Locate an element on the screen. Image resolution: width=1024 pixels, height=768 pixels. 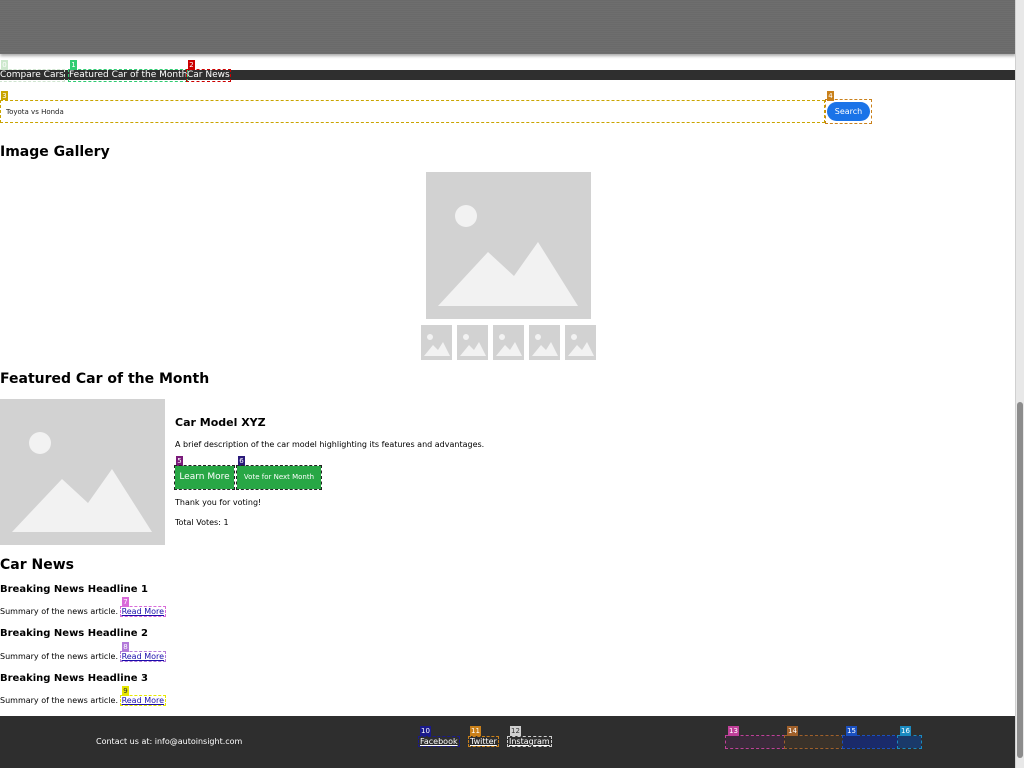
news-heading: Car News is located at coordinates (37, 565).